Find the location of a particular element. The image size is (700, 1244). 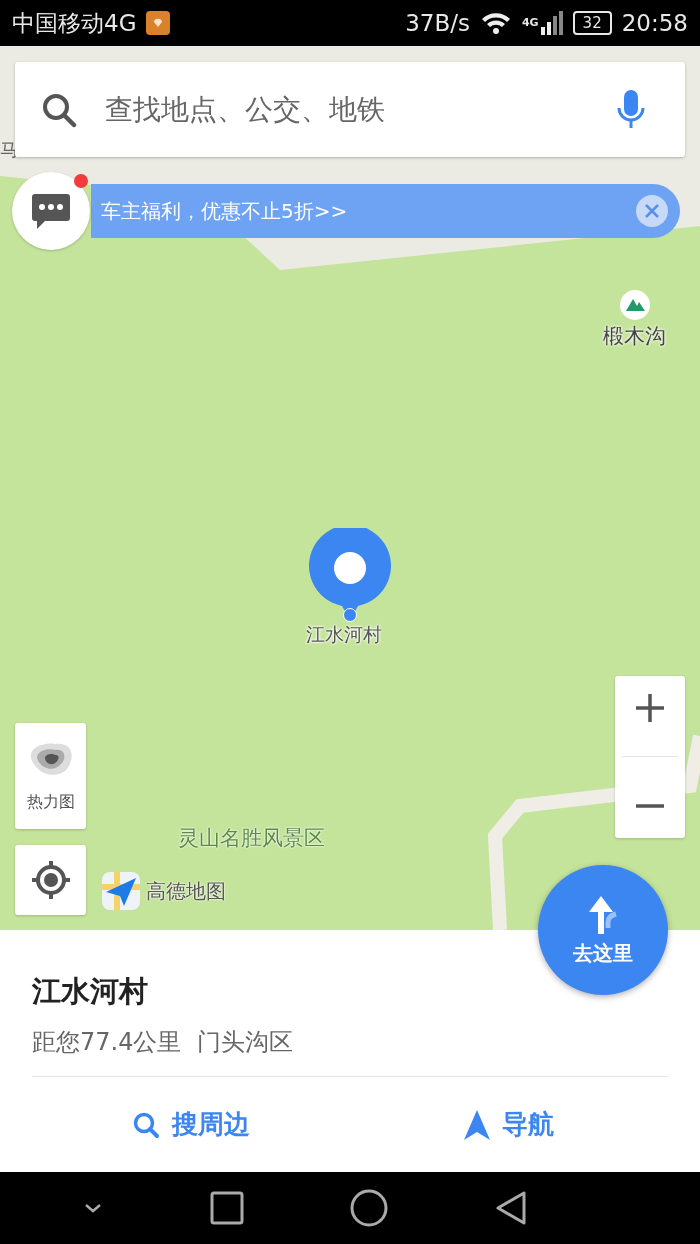

locate-button is located at coordinates (50, 880).